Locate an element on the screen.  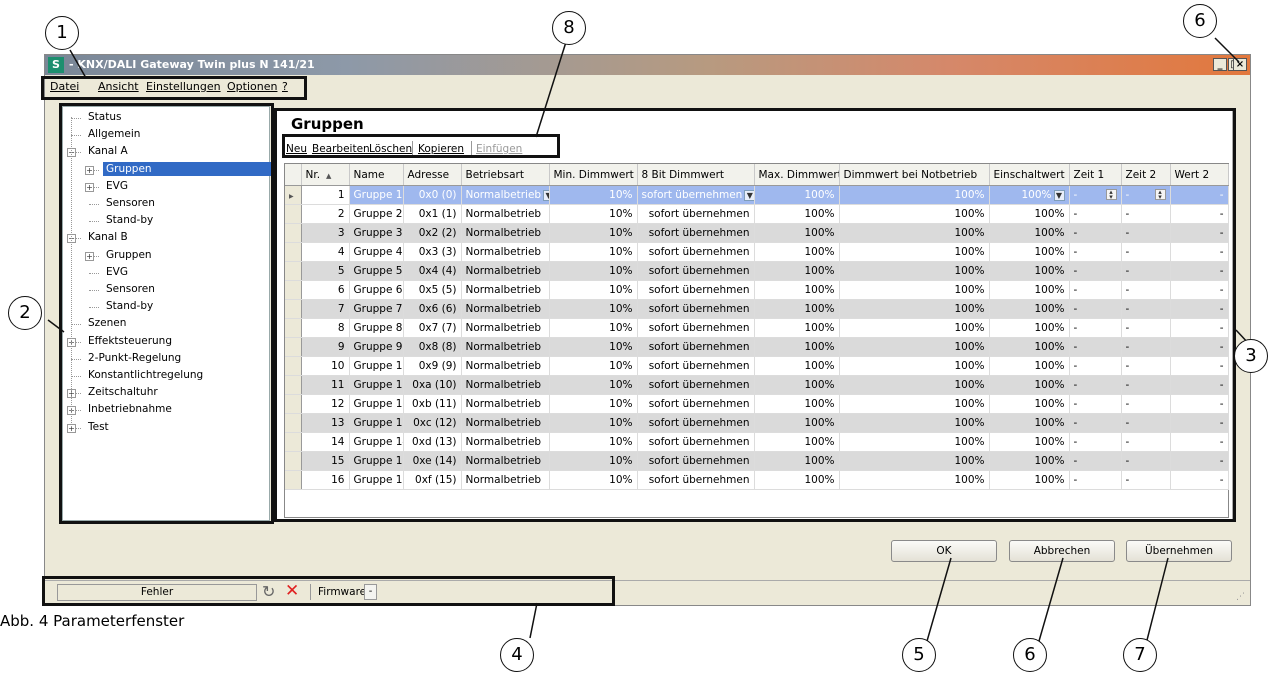
callout-5: 5 is located at coordinates (919, 655).